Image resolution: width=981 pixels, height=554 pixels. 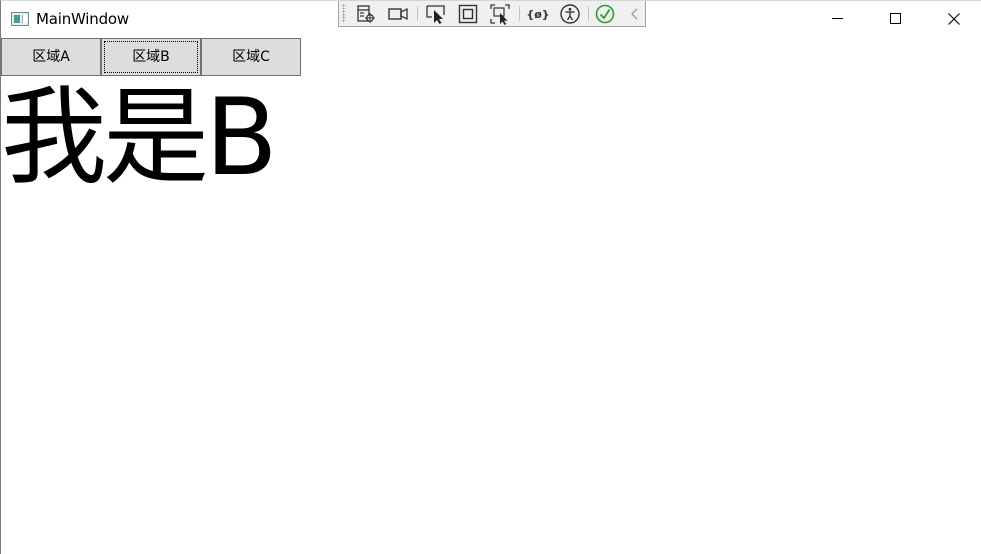 I want to click on maximize-button, so click(x=896, y=19).